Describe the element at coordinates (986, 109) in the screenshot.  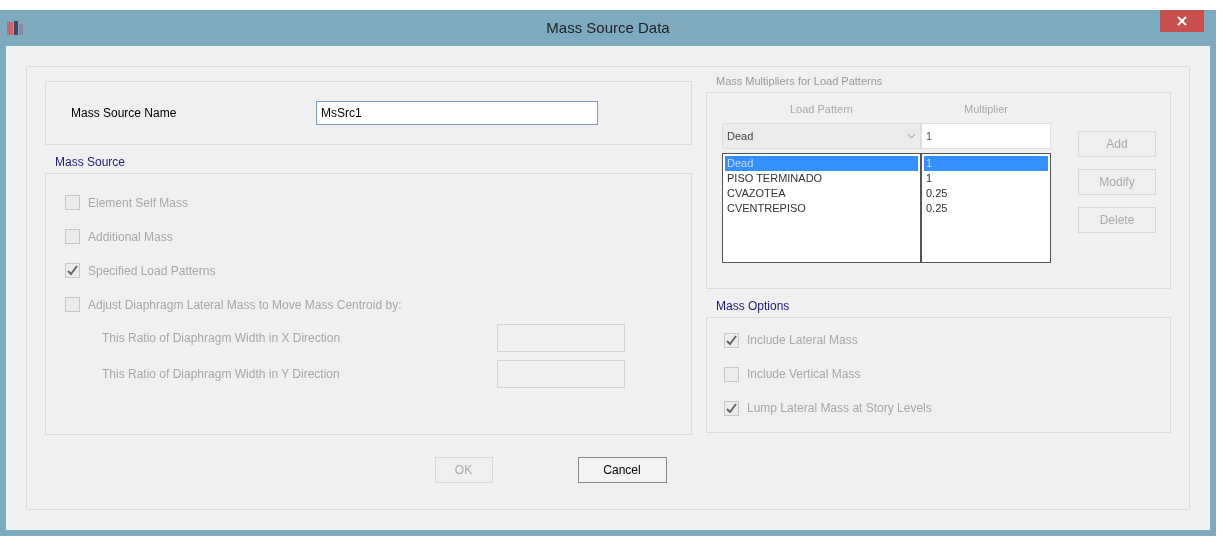
I see `column-header: Multiplier` at that location.